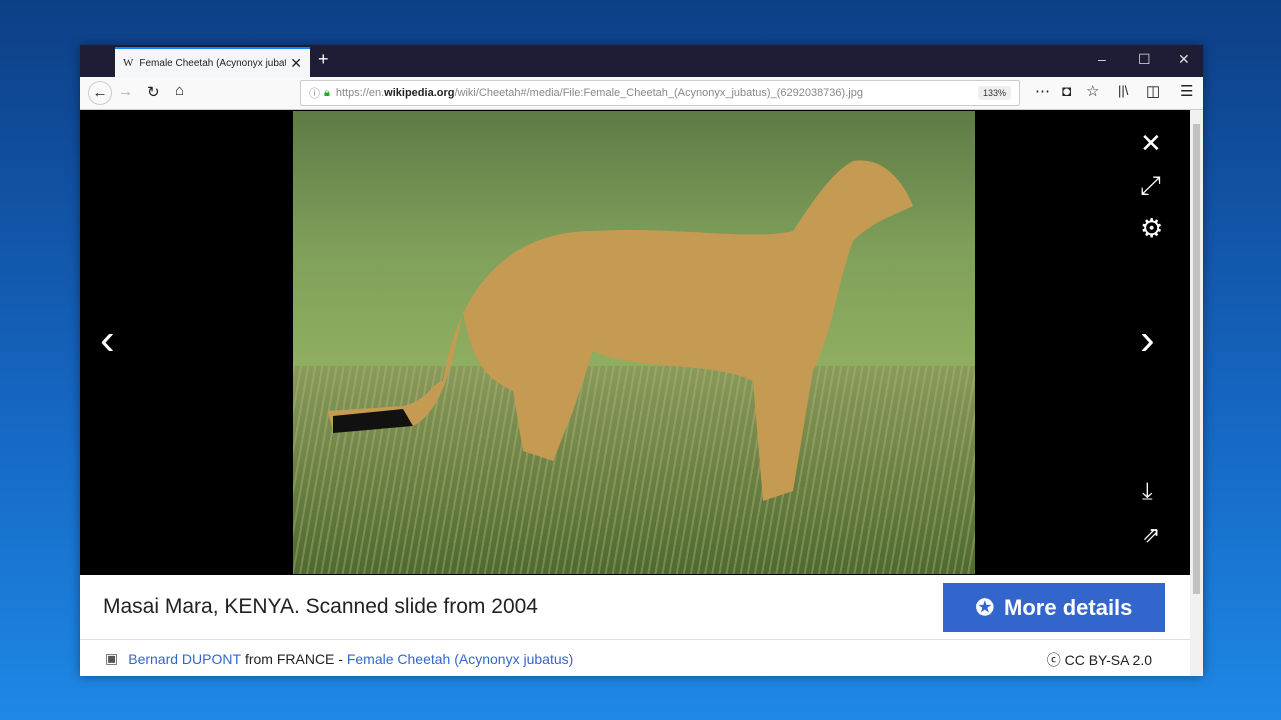 Image resolution: width=1281 pixels, height=720 pixels. What do you see at coordinates (1150, 186) in the screenshot?
I see `fullscreen-icon: ⤢` at bounding box center [1150, 186].